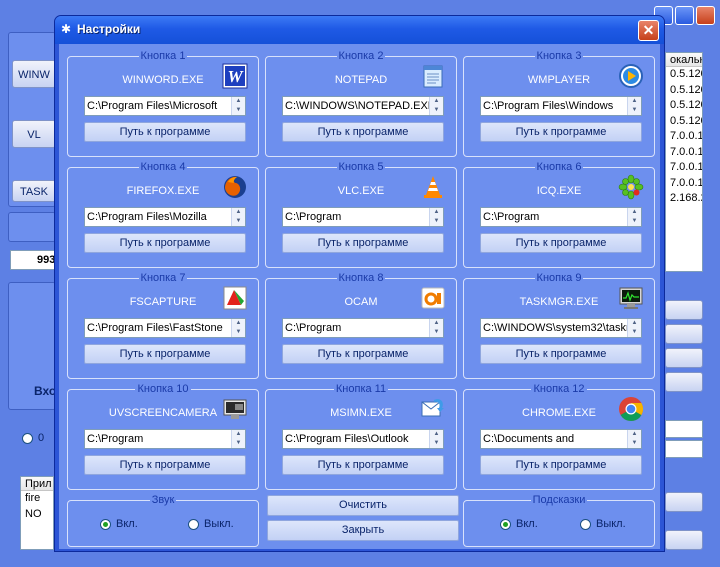 The width and height of the screenshot is (720, 567). What do you see at coordinates (559, 167) in the screenshot?
I see `group-legend: Кнопка 6` at bounding box center [559, 167].